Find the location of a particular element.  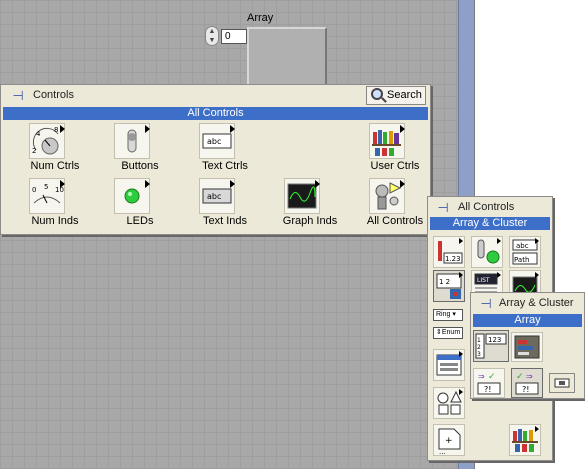

palette-item-containers is located at coordinates (449, 365).